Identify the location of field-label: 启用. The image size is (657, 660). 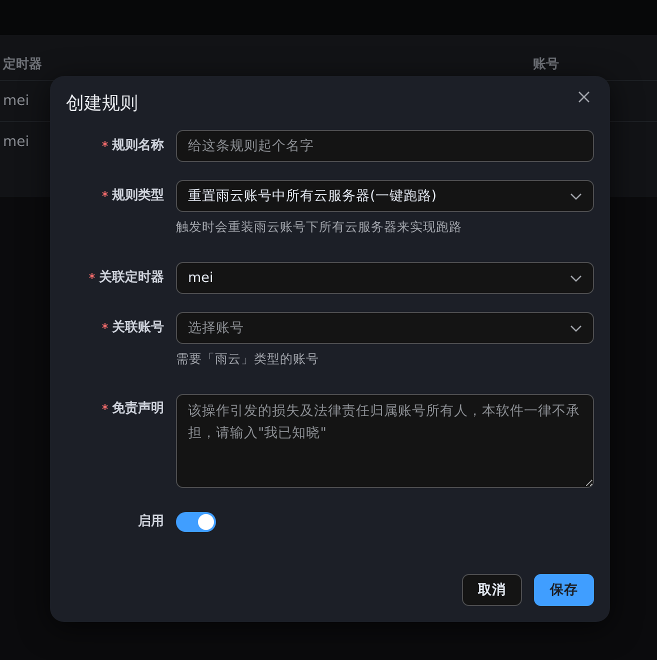
(151, 521).